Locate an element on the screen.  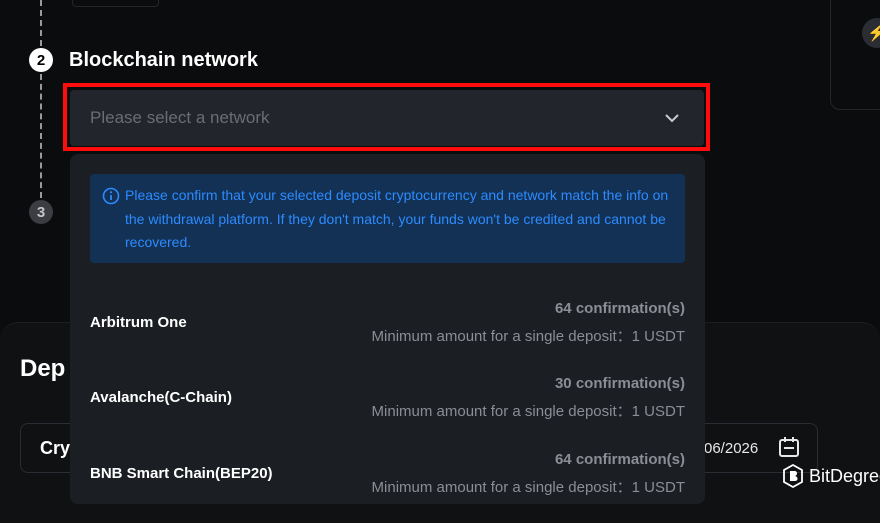
network-option-confirmations: 30 confirmation(s) is located at coordinates (619, 383).